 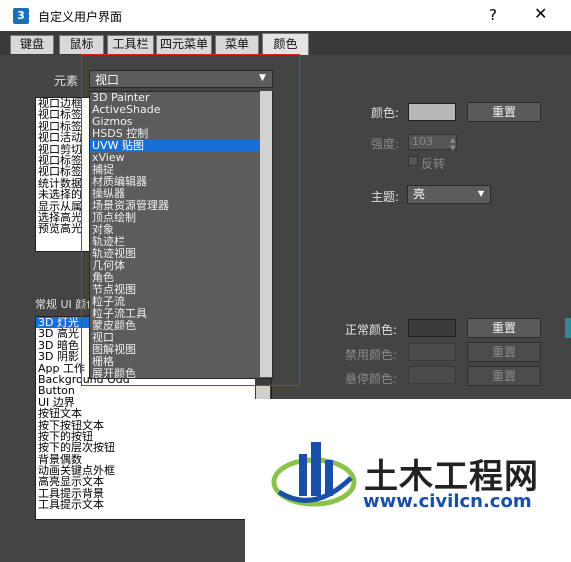 I want to click on list-item: 工具提示文本, so click(x=153, y=504).